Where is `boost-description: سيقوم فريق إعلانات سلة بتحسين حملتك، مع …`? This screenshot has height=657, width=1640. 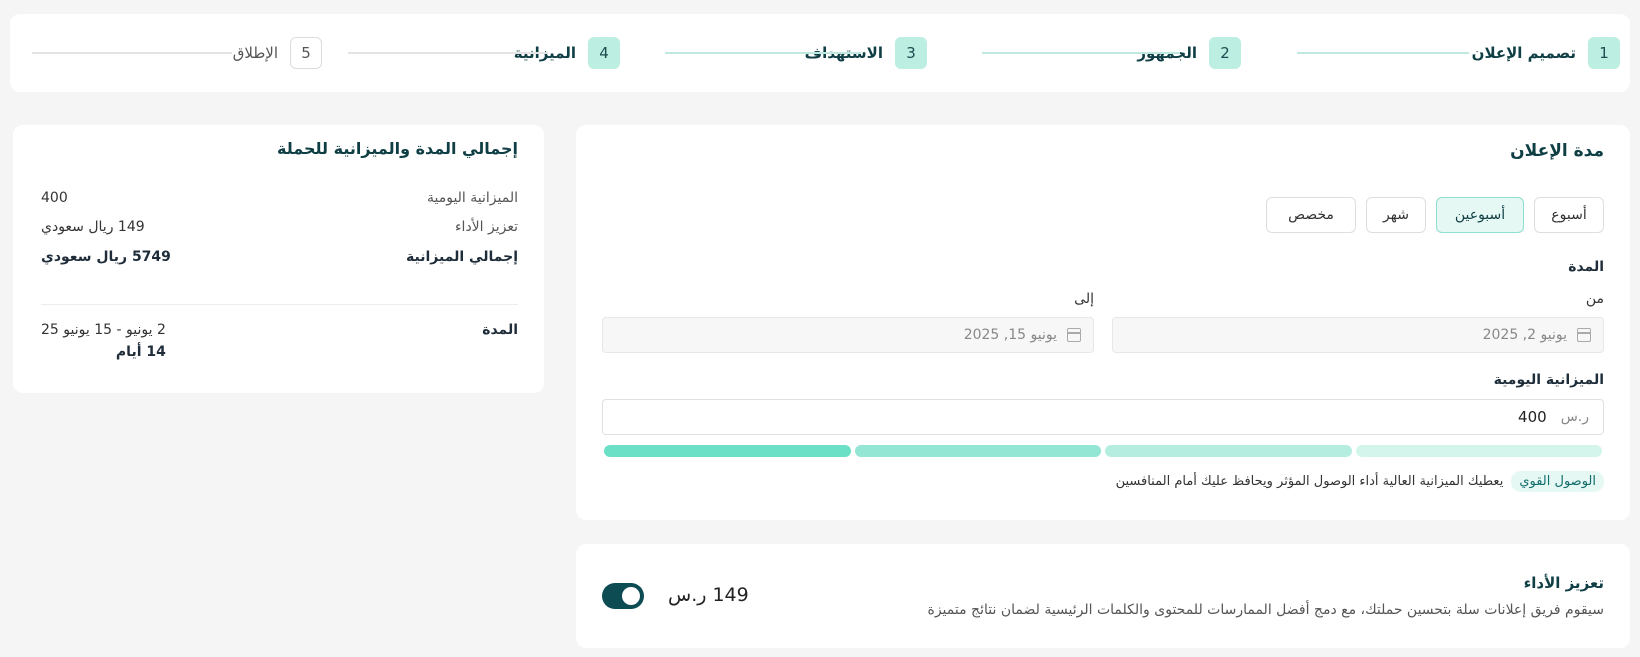
boost-description: سيقوم فريق إعلانات سلة بتحسين حملتك، مع … is located at coordinates (1266, 610).